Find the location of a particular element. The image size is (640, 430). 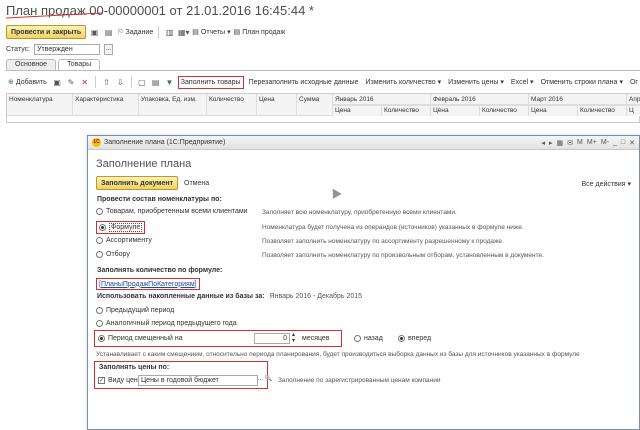

fill-icon: ▤ is located at coordinates (155, 82).